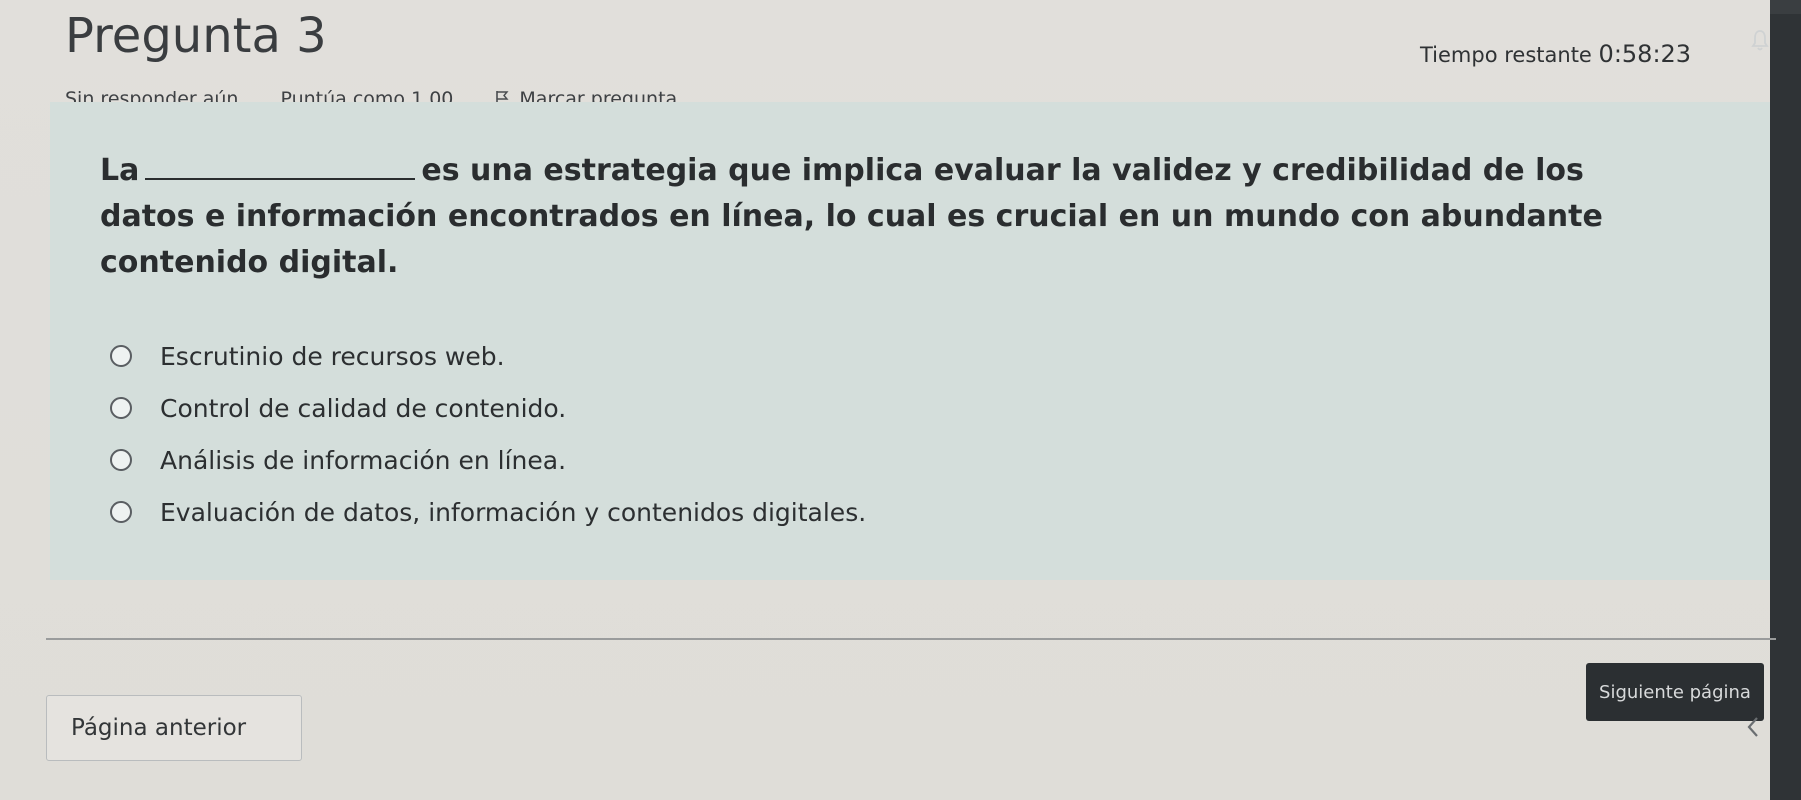 The height and width of the screenshot is (800, 1801). What do you see at coordinates (1760, 40) in the screenshot?
I see `bell-icon` at bounding box center [1760, 40].